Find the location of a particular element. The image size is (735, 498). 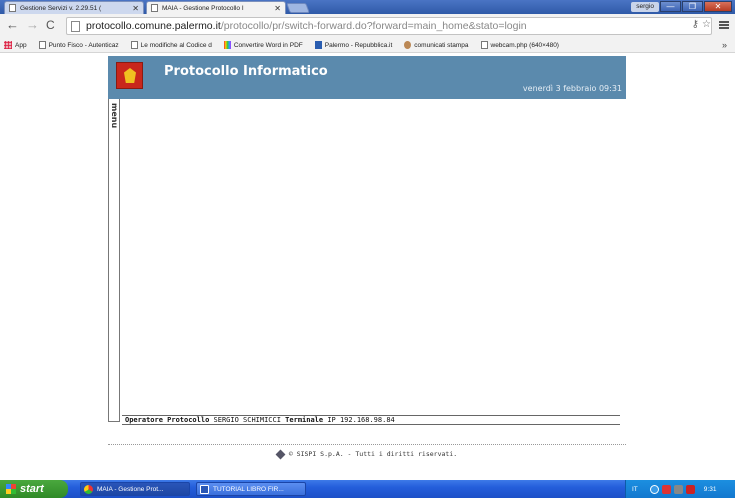

footer-divider is located at coordinates (367, 444).